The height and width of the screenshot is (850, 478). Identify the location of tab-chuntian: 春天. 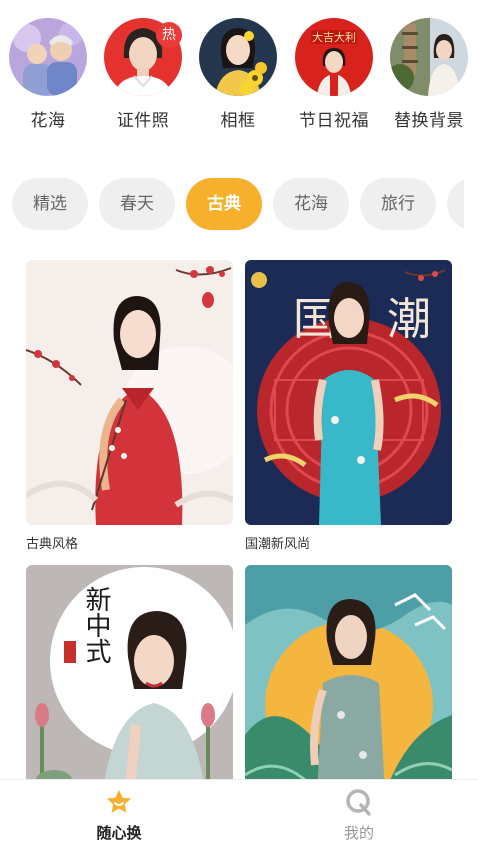
(137, 204).